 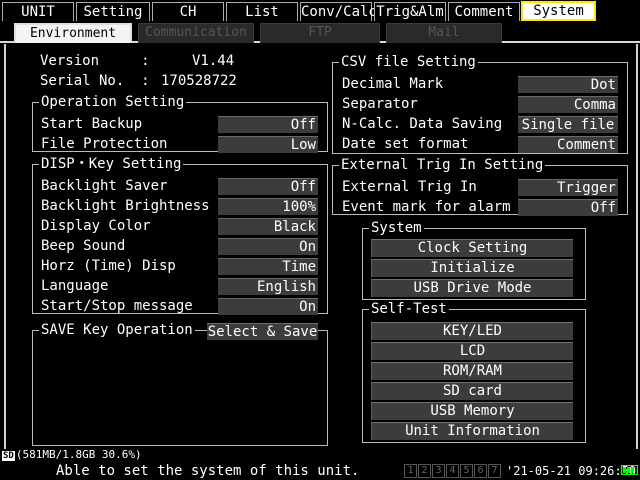 I want to click on status-message: Able to set the system of this unit., so click(x=208, y=471).